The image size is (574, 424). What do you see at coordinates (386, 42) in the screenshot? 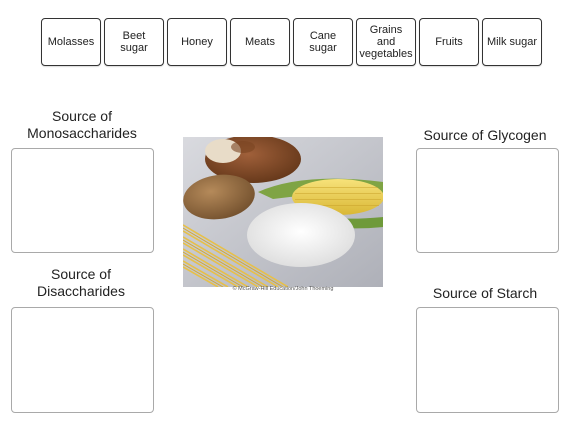
I see `chip-grains-and-vegetables: Grains and vegetables` at bounding box center [386, 42].